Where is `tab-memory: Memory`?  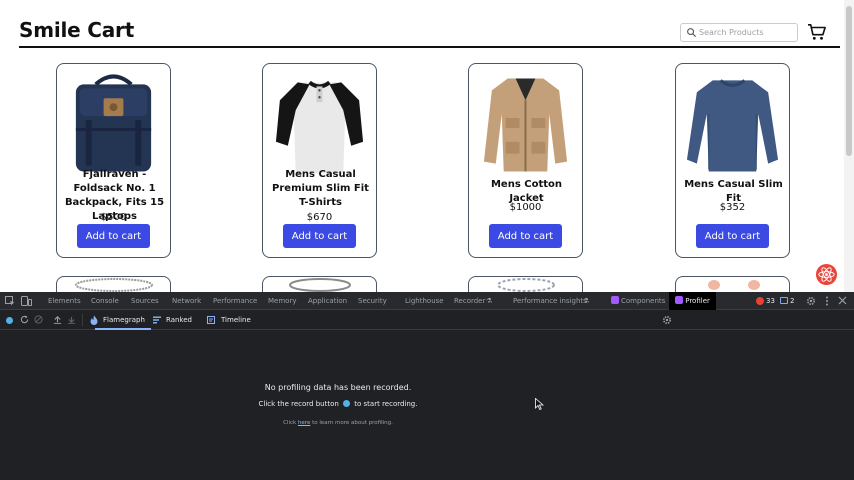 tab-memory: Memory is located at coordinates (282, 301).